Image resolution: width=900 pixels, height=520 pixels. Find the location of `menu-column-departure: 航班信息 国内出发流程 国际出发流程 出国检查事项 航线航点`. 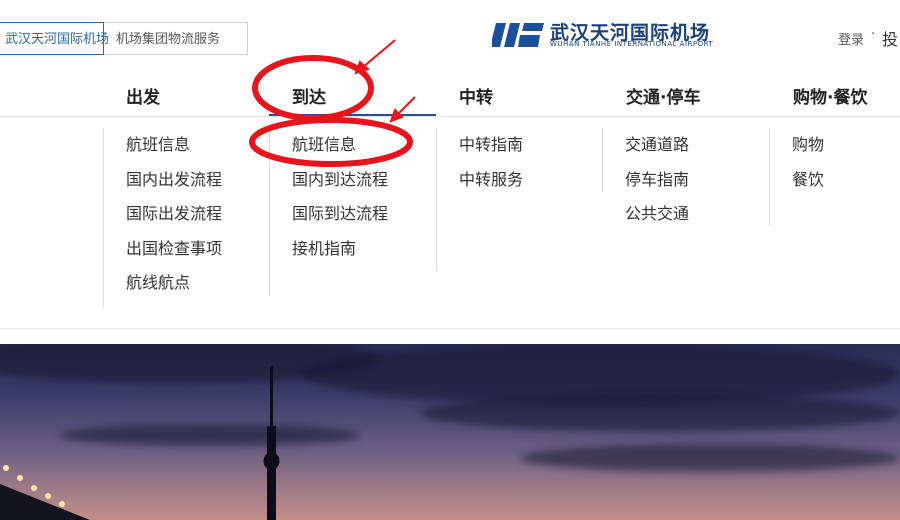

menu-column-departure: 航班信息 国内出发流程 国际出发流程 出国检查事项 航线航点 is located at coordinates (162, 218).